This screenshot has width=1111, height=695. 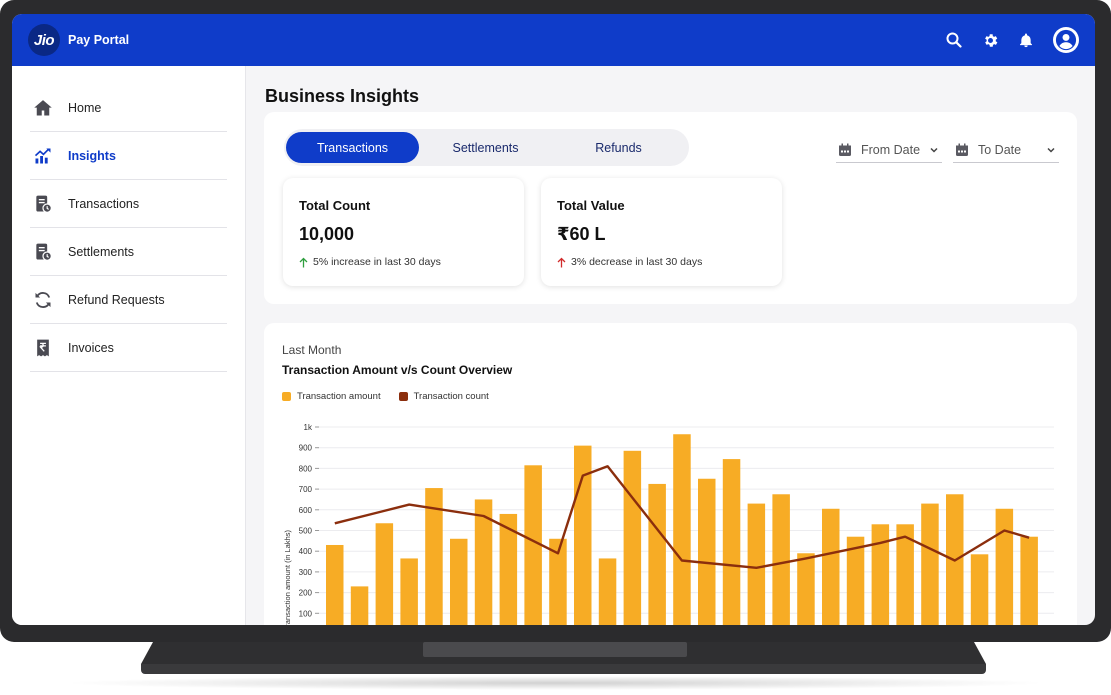 I want to click on y-axis-label: Transaction amount (in Lakhs), so click(x=287, y=577).